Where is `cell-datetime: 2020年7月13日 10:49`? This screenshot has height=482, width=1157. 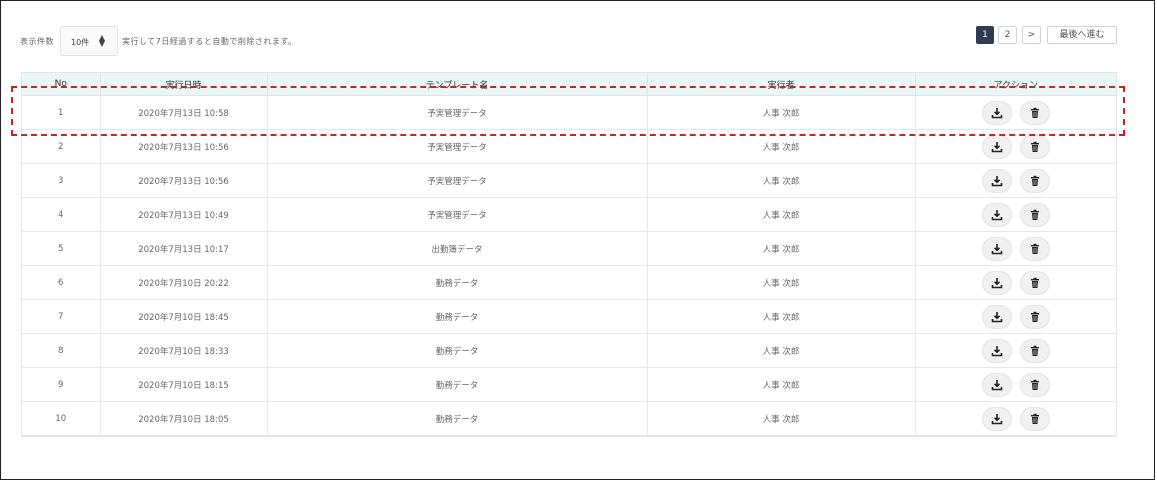 cell-datetime: 2020年7月13日 10:49 is located at coordinates (184, 214).